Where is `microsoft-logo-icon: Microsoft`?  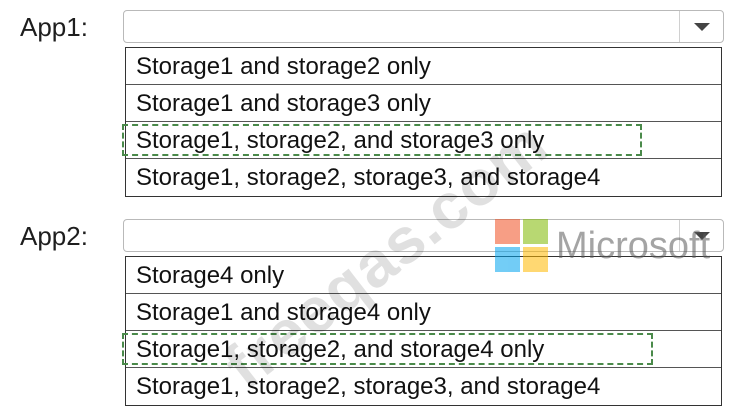 microsoft-logo-icon: Microsoft is located at coordinates (602, 245).